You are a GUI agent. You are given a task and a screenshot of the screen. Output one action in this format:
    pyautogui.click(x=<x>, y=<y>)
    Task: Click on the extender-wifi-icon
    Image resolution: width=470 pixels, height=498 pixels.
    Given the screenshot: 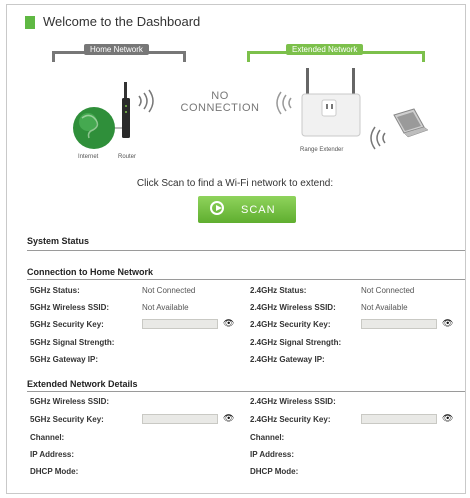 What is the action you would take?
    pyautogui.click(x=284, y=103)
    